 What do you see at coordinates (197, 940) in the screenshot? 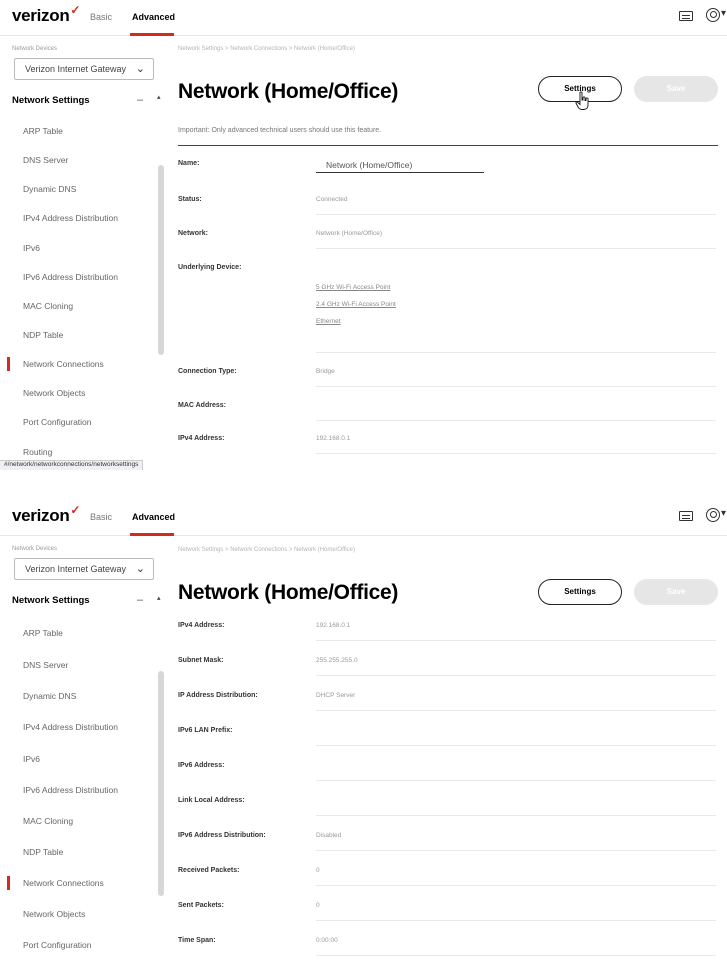
I see `time-span-label: Time Span:` at bounding box center [197, 940].